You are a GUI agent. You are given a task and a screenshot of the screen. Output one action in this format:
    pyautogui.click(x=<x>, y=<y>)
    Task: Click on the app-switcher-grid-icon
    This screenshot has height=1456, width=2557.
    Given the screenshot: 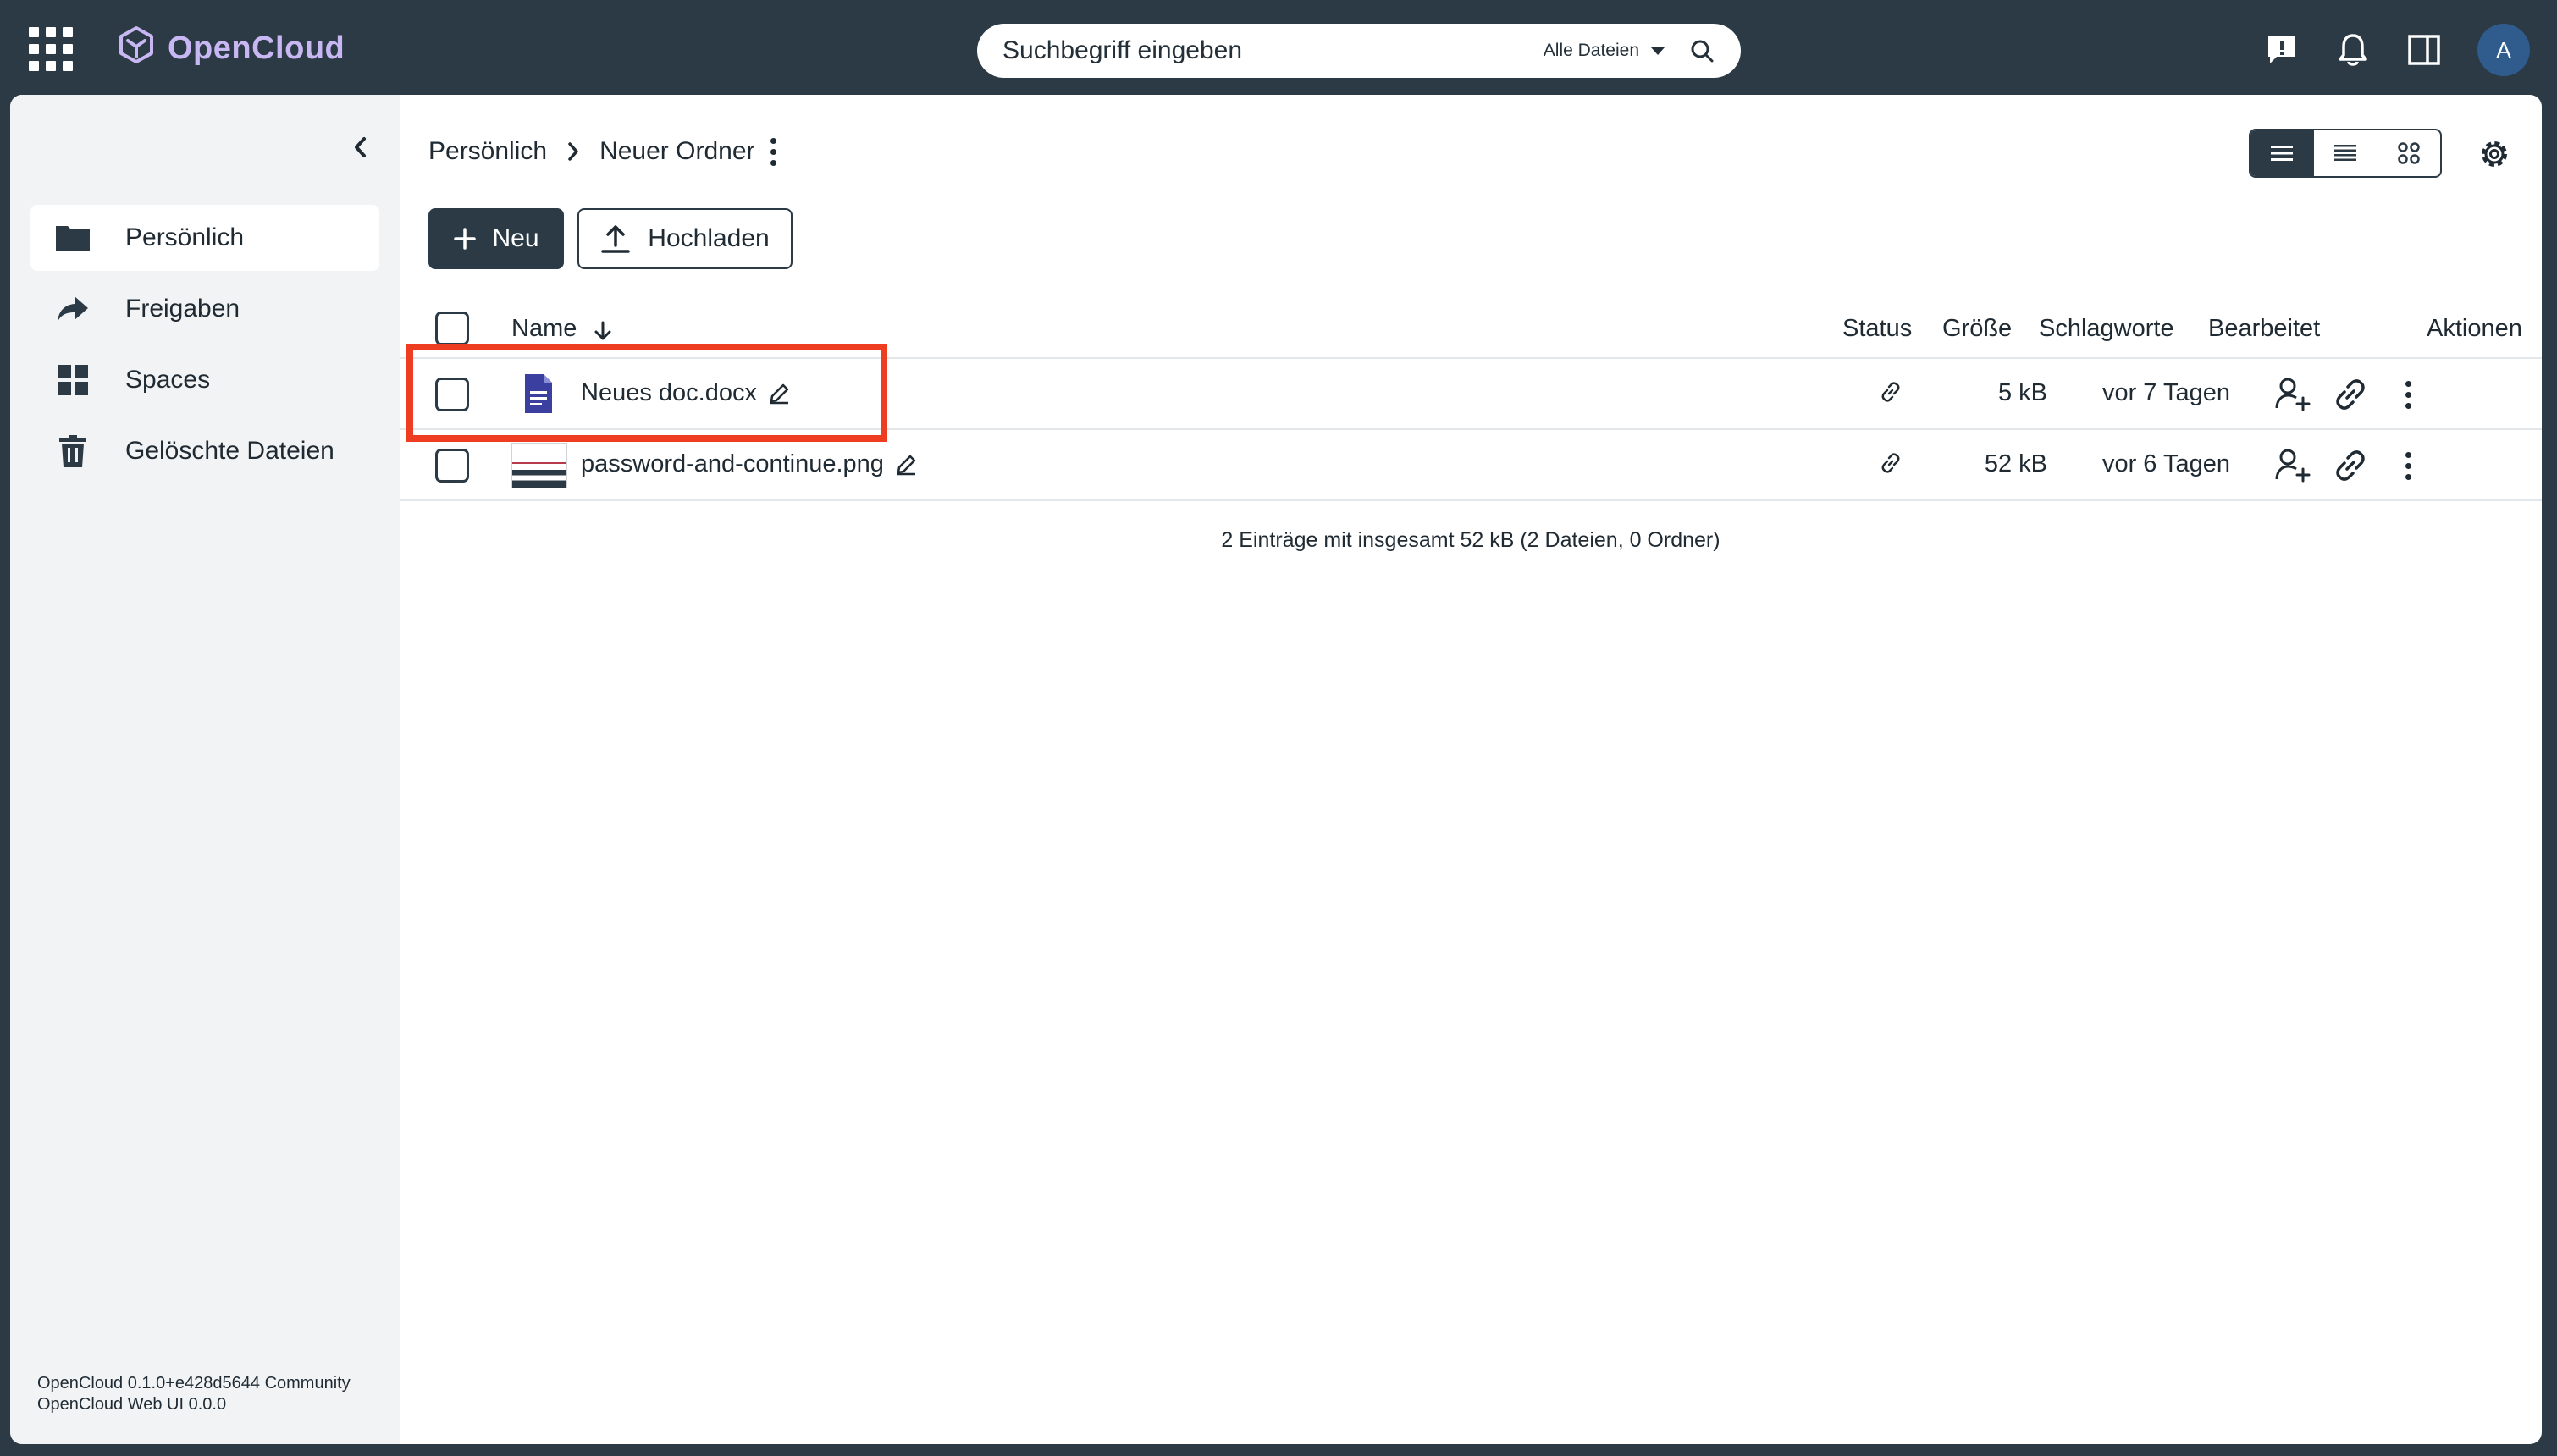 What is the action you would take?
    pyautogui.click(x=51, y=49)
    